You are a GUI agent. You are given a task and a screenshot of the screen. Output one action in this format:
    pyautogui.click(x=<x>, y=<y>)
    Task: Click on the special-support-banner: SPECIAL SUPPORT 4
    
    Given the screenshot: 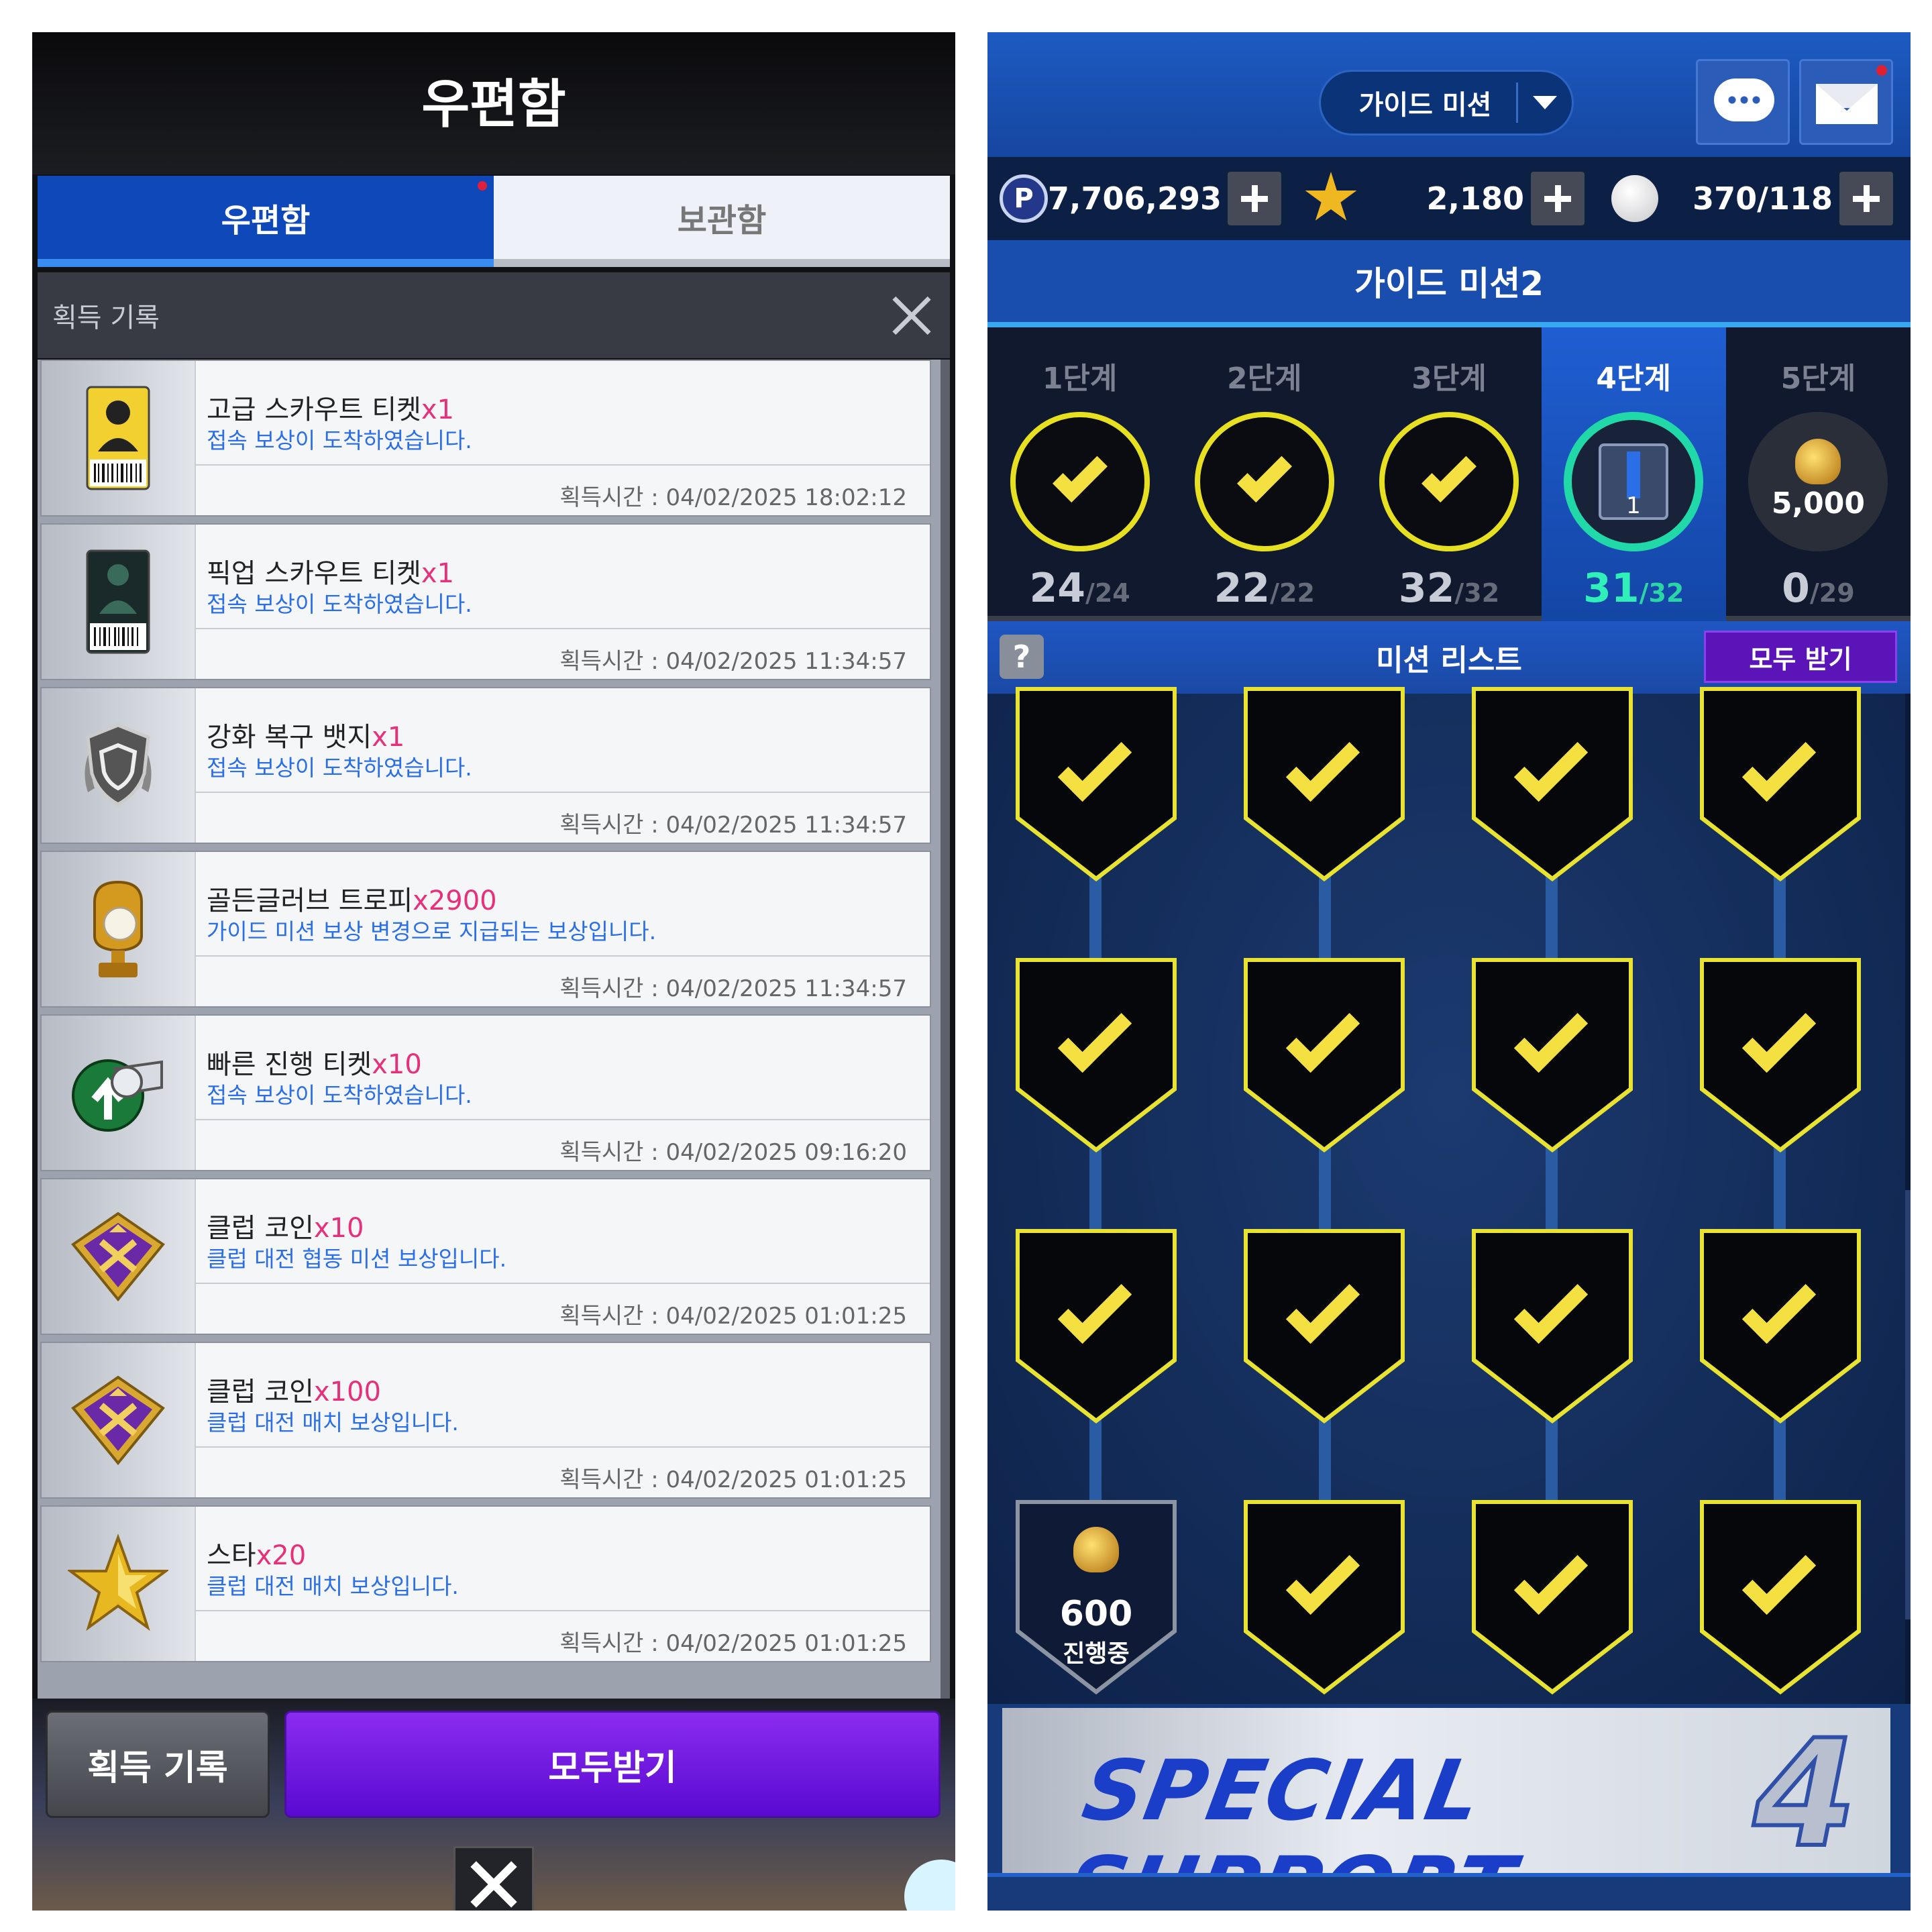 What is the action you would take?
    pyautogui.click(x=1446, y=1790)
    